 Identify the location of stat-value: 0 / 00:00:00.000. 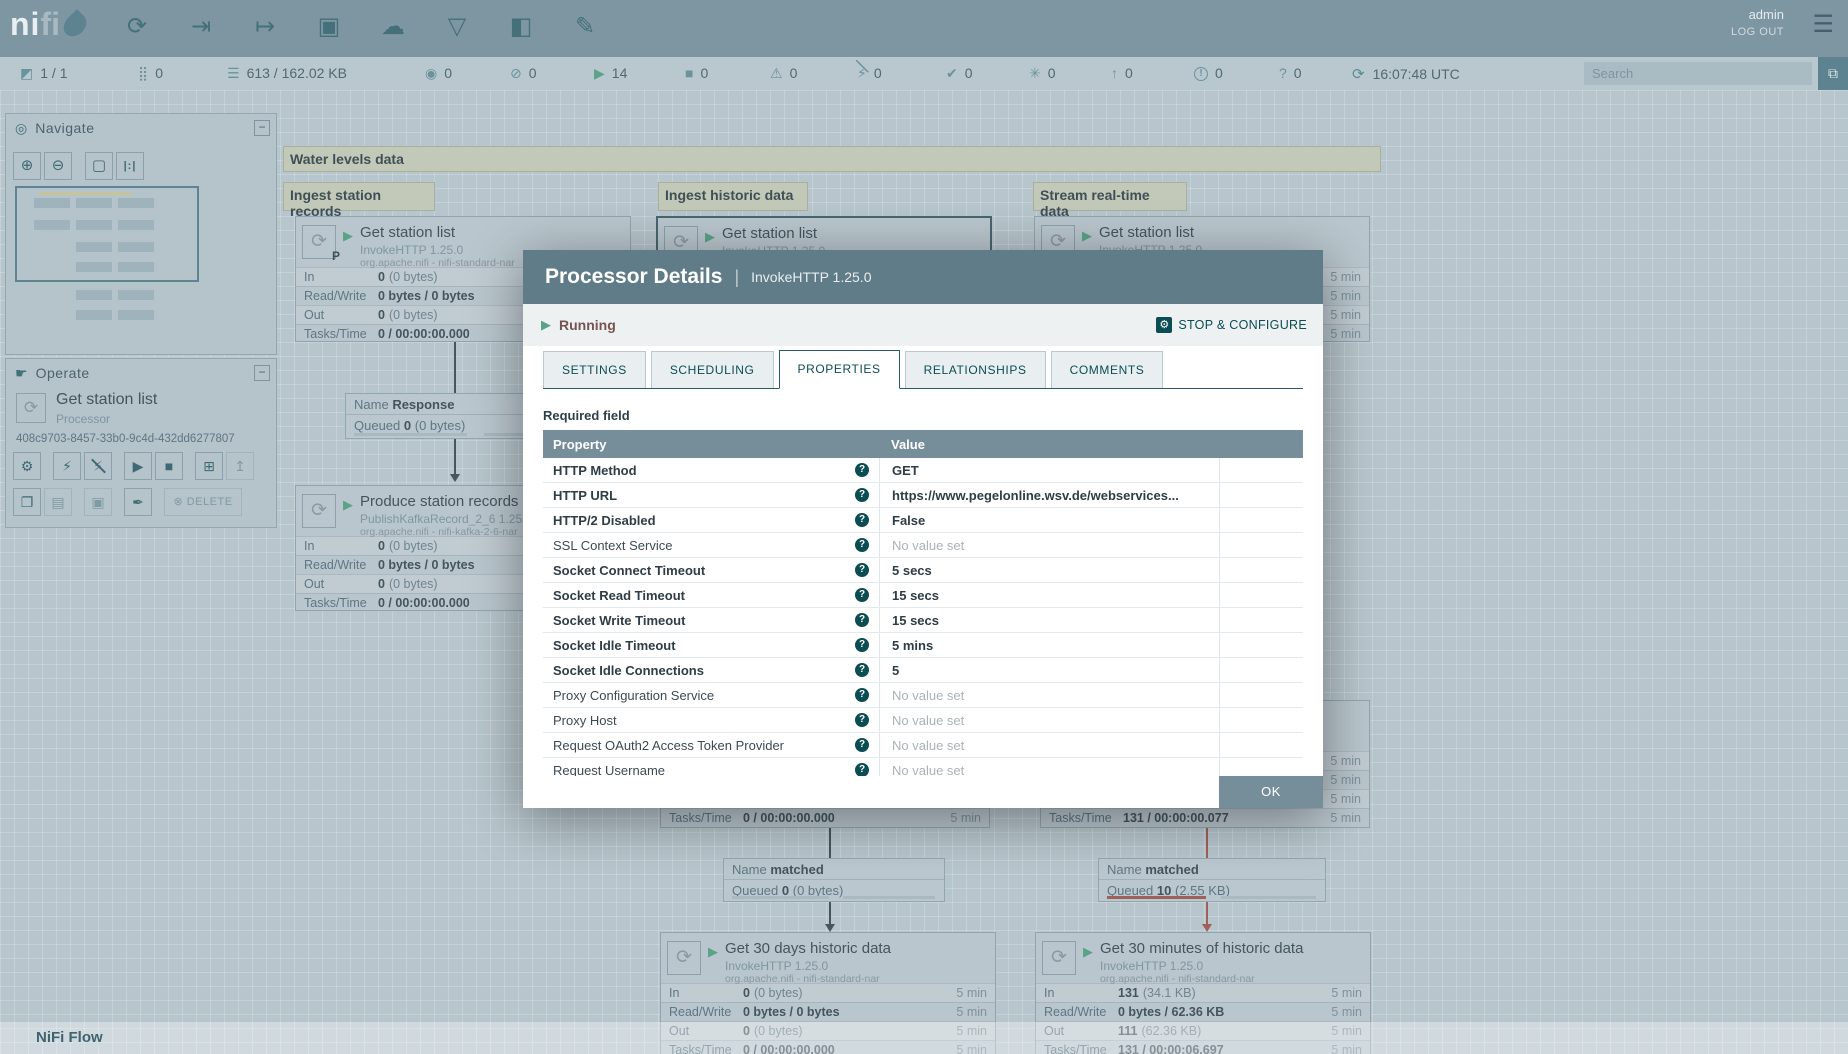
(789, 818).